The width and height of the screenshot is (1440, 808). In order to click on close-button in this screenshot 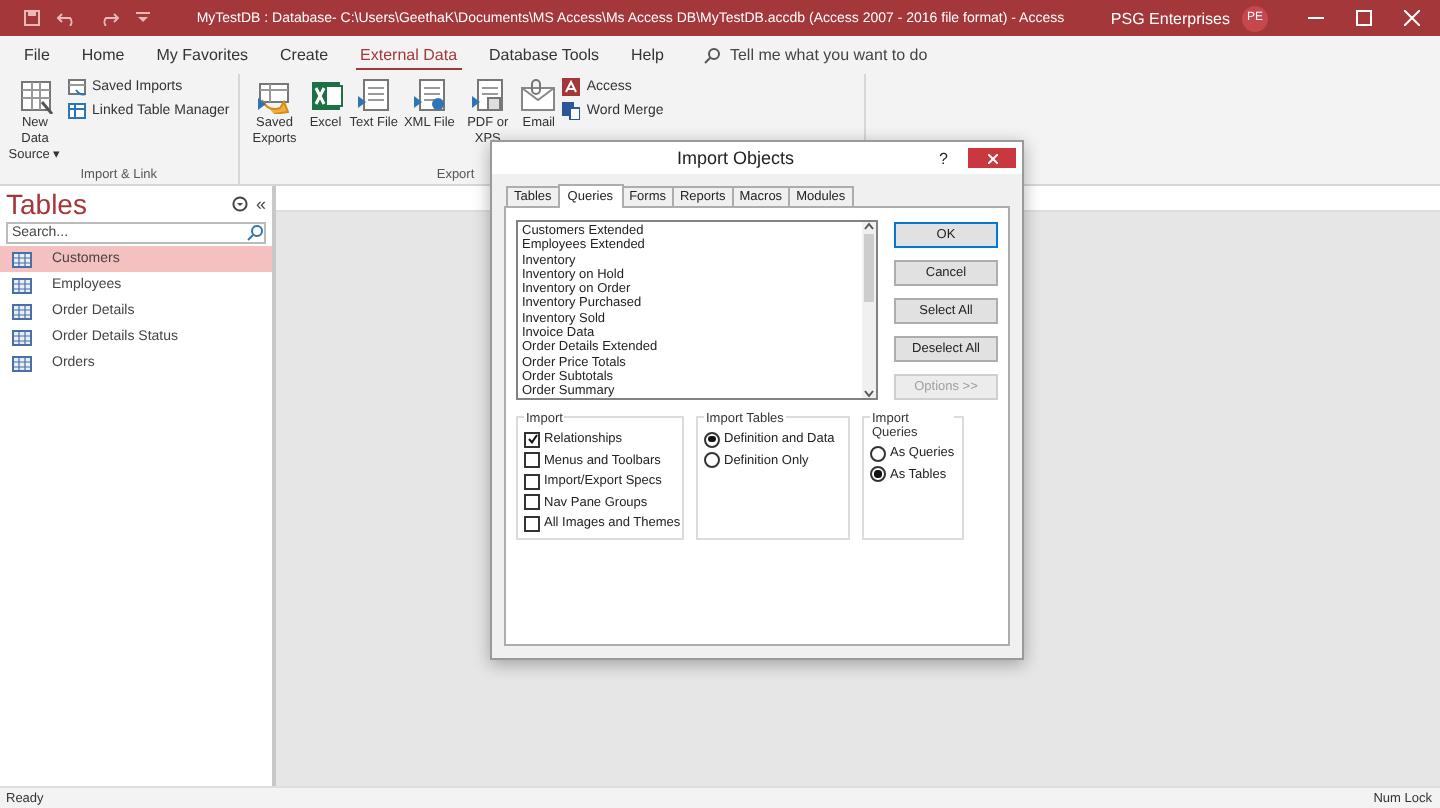, I will do `click(992, 158)`.